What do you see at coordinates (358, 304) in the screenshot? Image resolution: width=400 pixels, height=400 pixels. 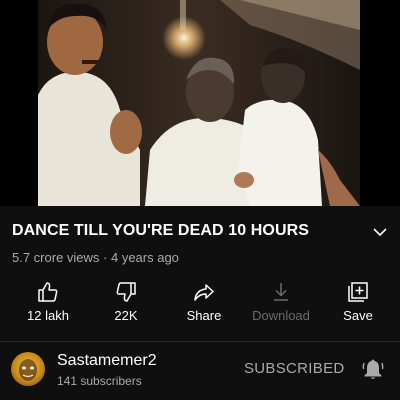 I see `save-button: Save` at bounding box center [358, 304].